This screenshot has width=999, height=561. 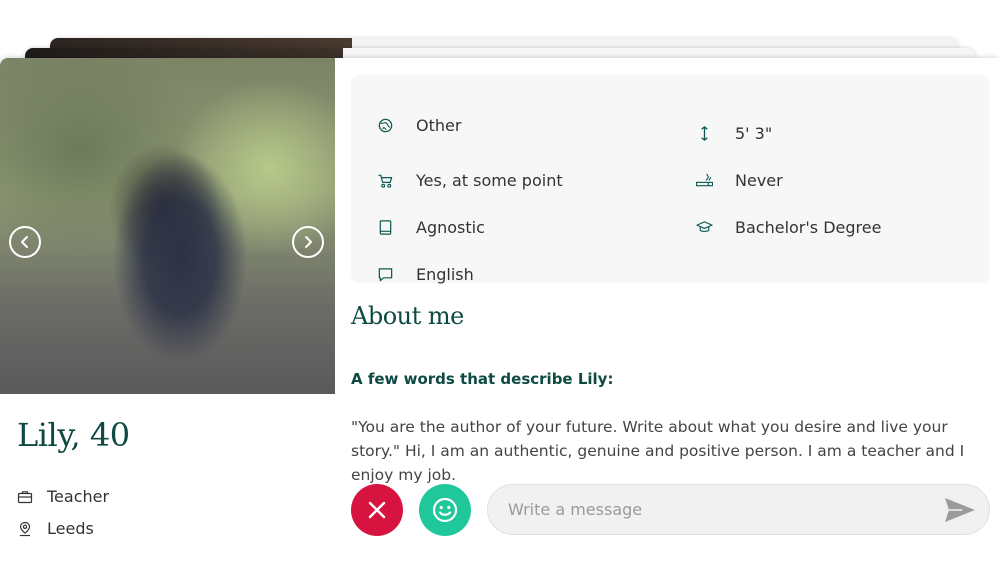 What do you see at coordinates (759, 180) in the screenshot?
I see `detail-smoking-value: Never` at bounding box center [759, 180].